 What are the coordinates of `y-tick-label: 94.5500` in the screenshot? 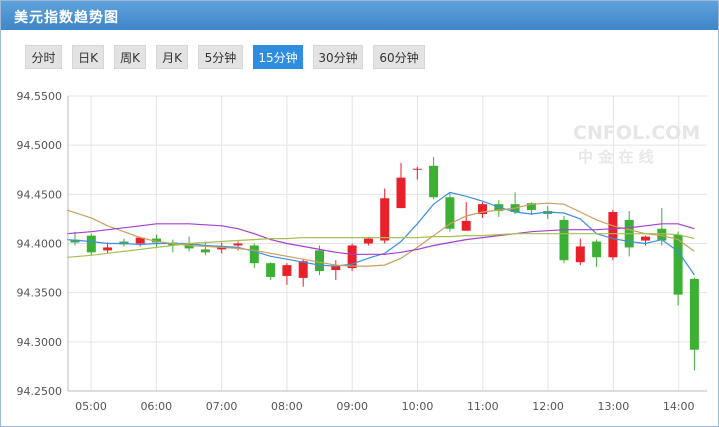 It's located at (40, 96).